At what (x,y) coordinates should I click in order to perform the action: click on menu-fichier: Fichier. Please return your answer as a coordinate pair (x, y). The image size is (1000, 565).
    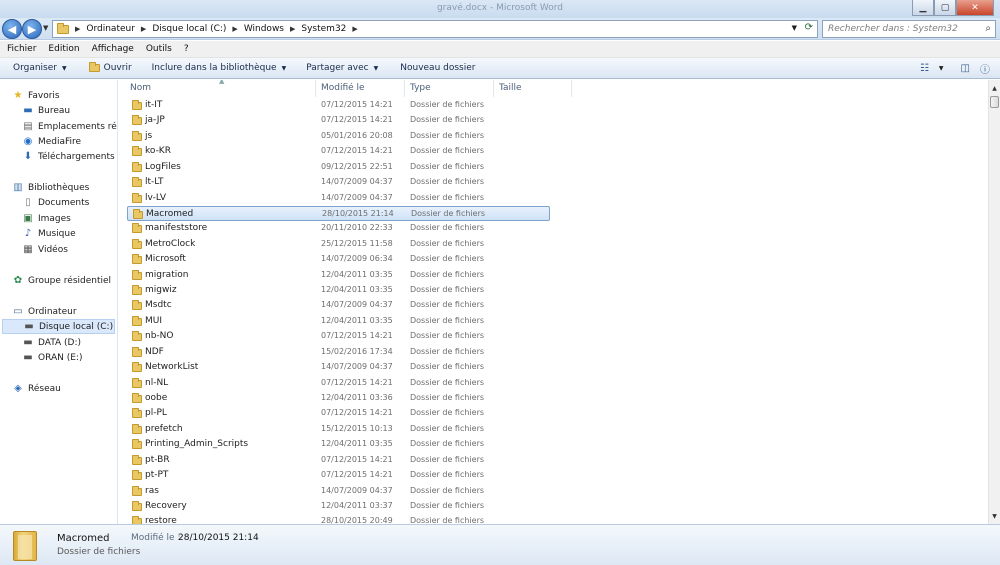
    Looking at the image, I should click on (21, 49).